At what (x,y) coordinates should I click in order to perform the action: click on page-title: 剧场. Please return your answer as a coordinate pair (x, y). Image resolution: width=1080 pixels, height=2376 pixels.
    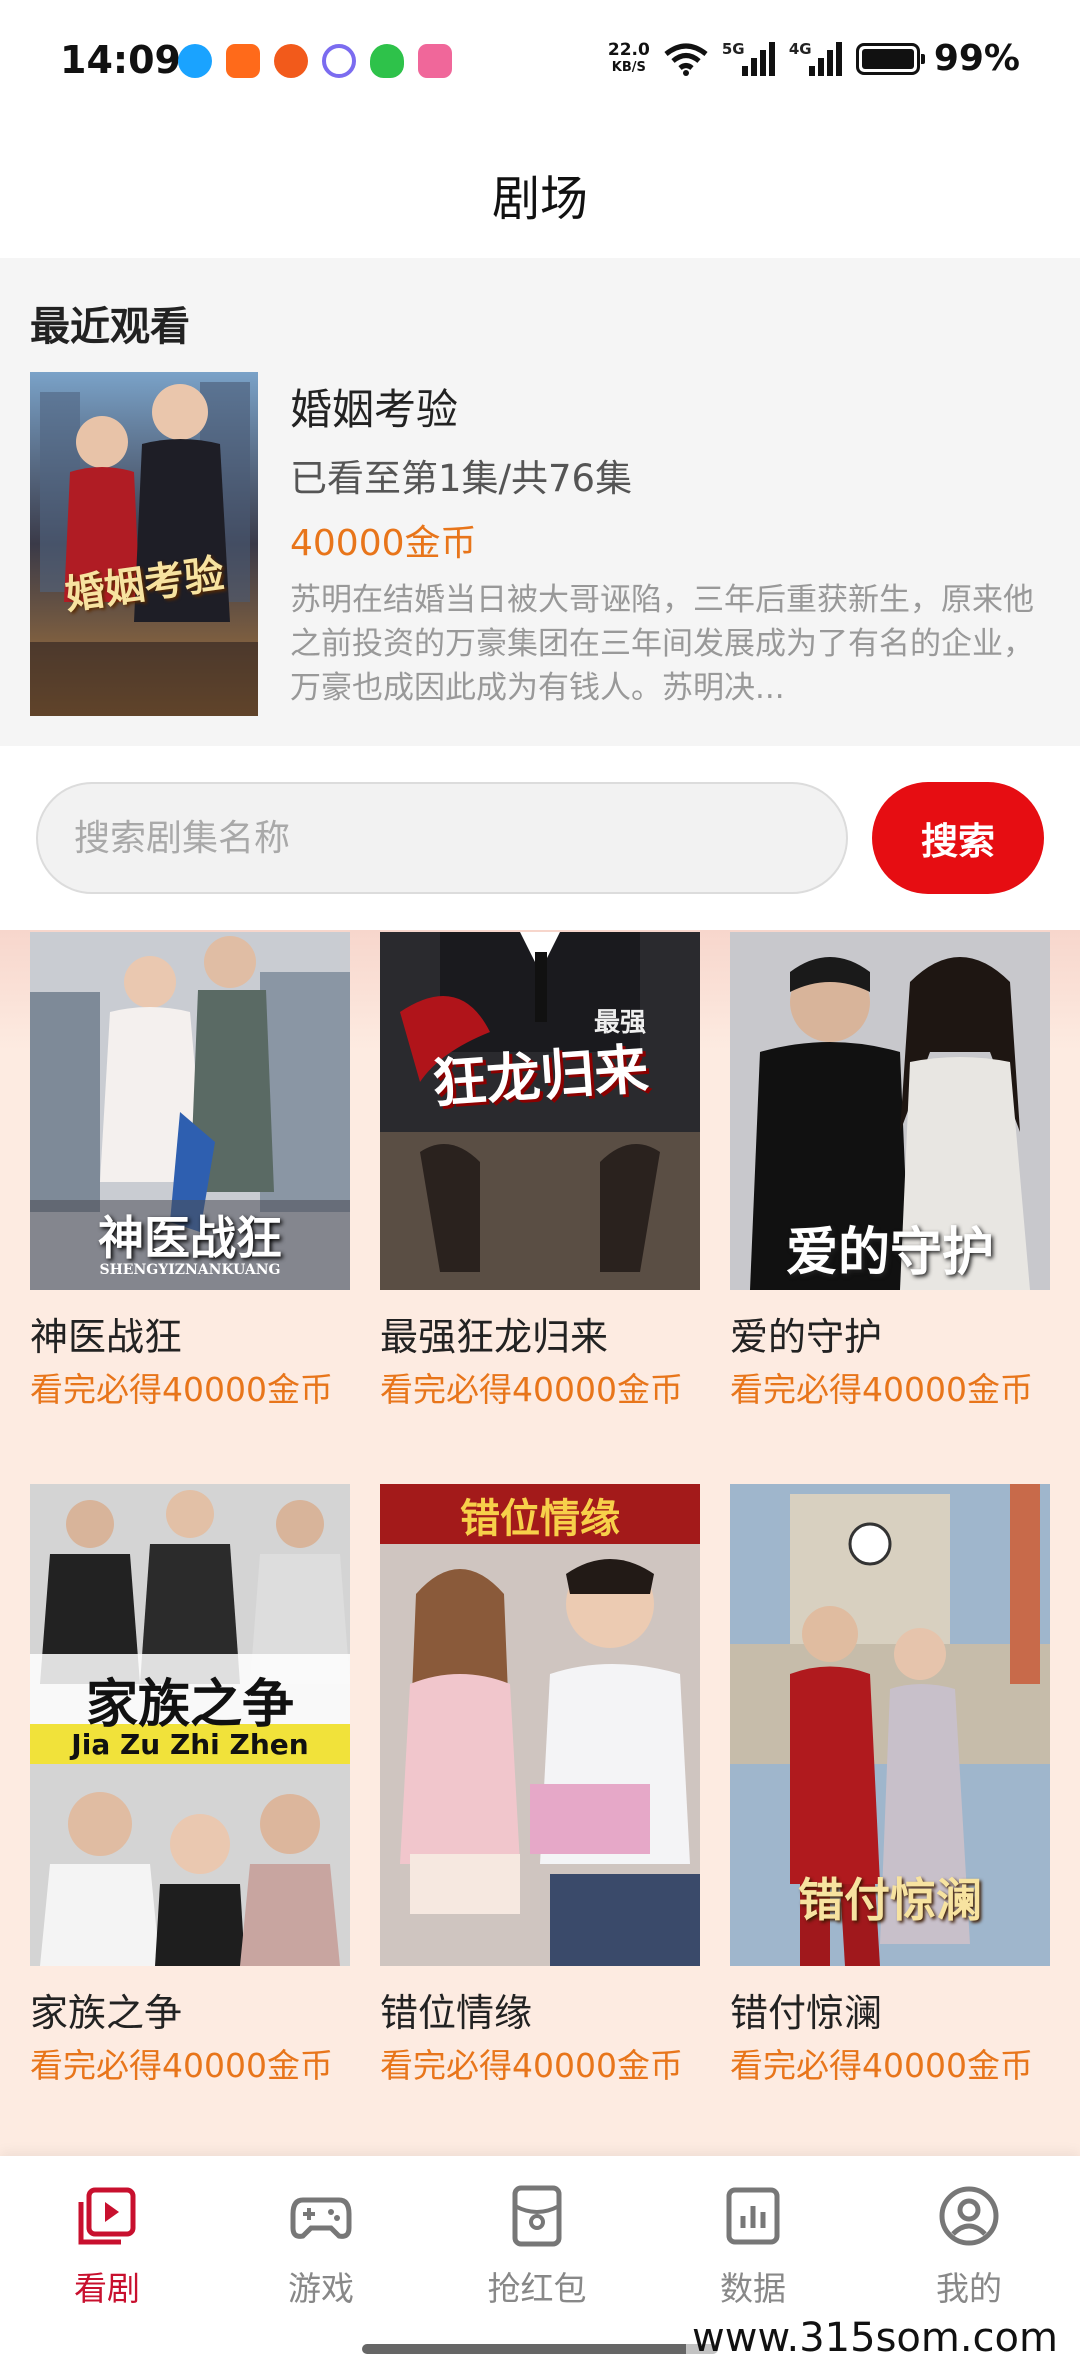
    Looking at the image, I should click on (539, 199).